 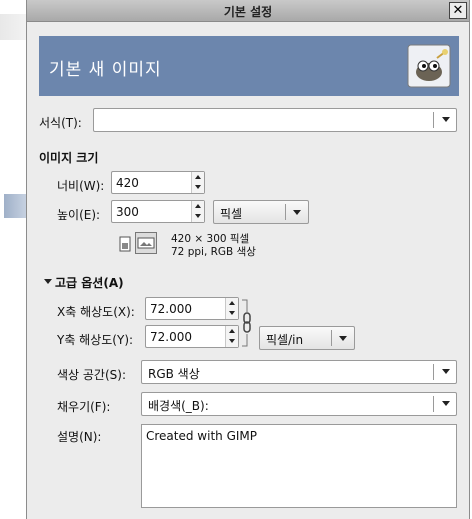 What do you see at coordinates (458, 10) in the screenshot?
I see `close-button: ✕` at bounding box center [458, 10].